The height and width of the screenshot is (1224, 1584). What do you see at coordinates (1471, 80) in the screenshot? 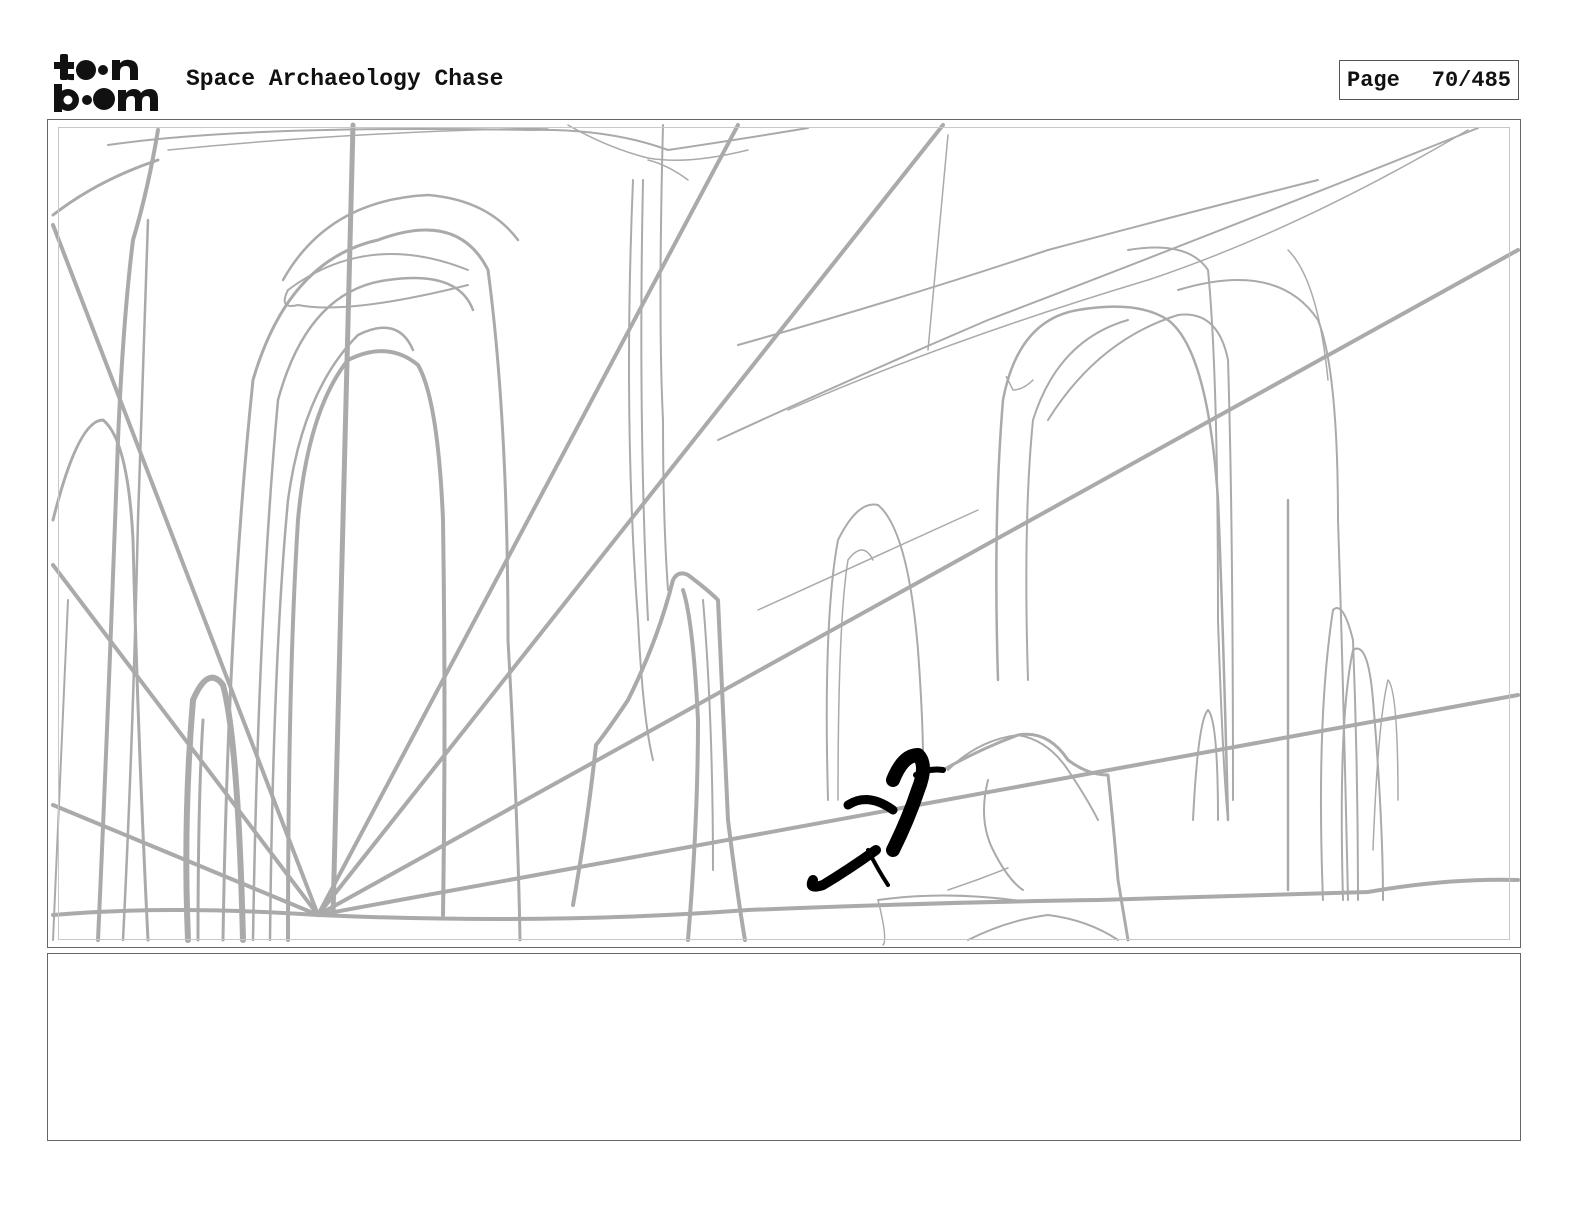
I see `page-number: 70/485` at bounding box center [1471, 80].